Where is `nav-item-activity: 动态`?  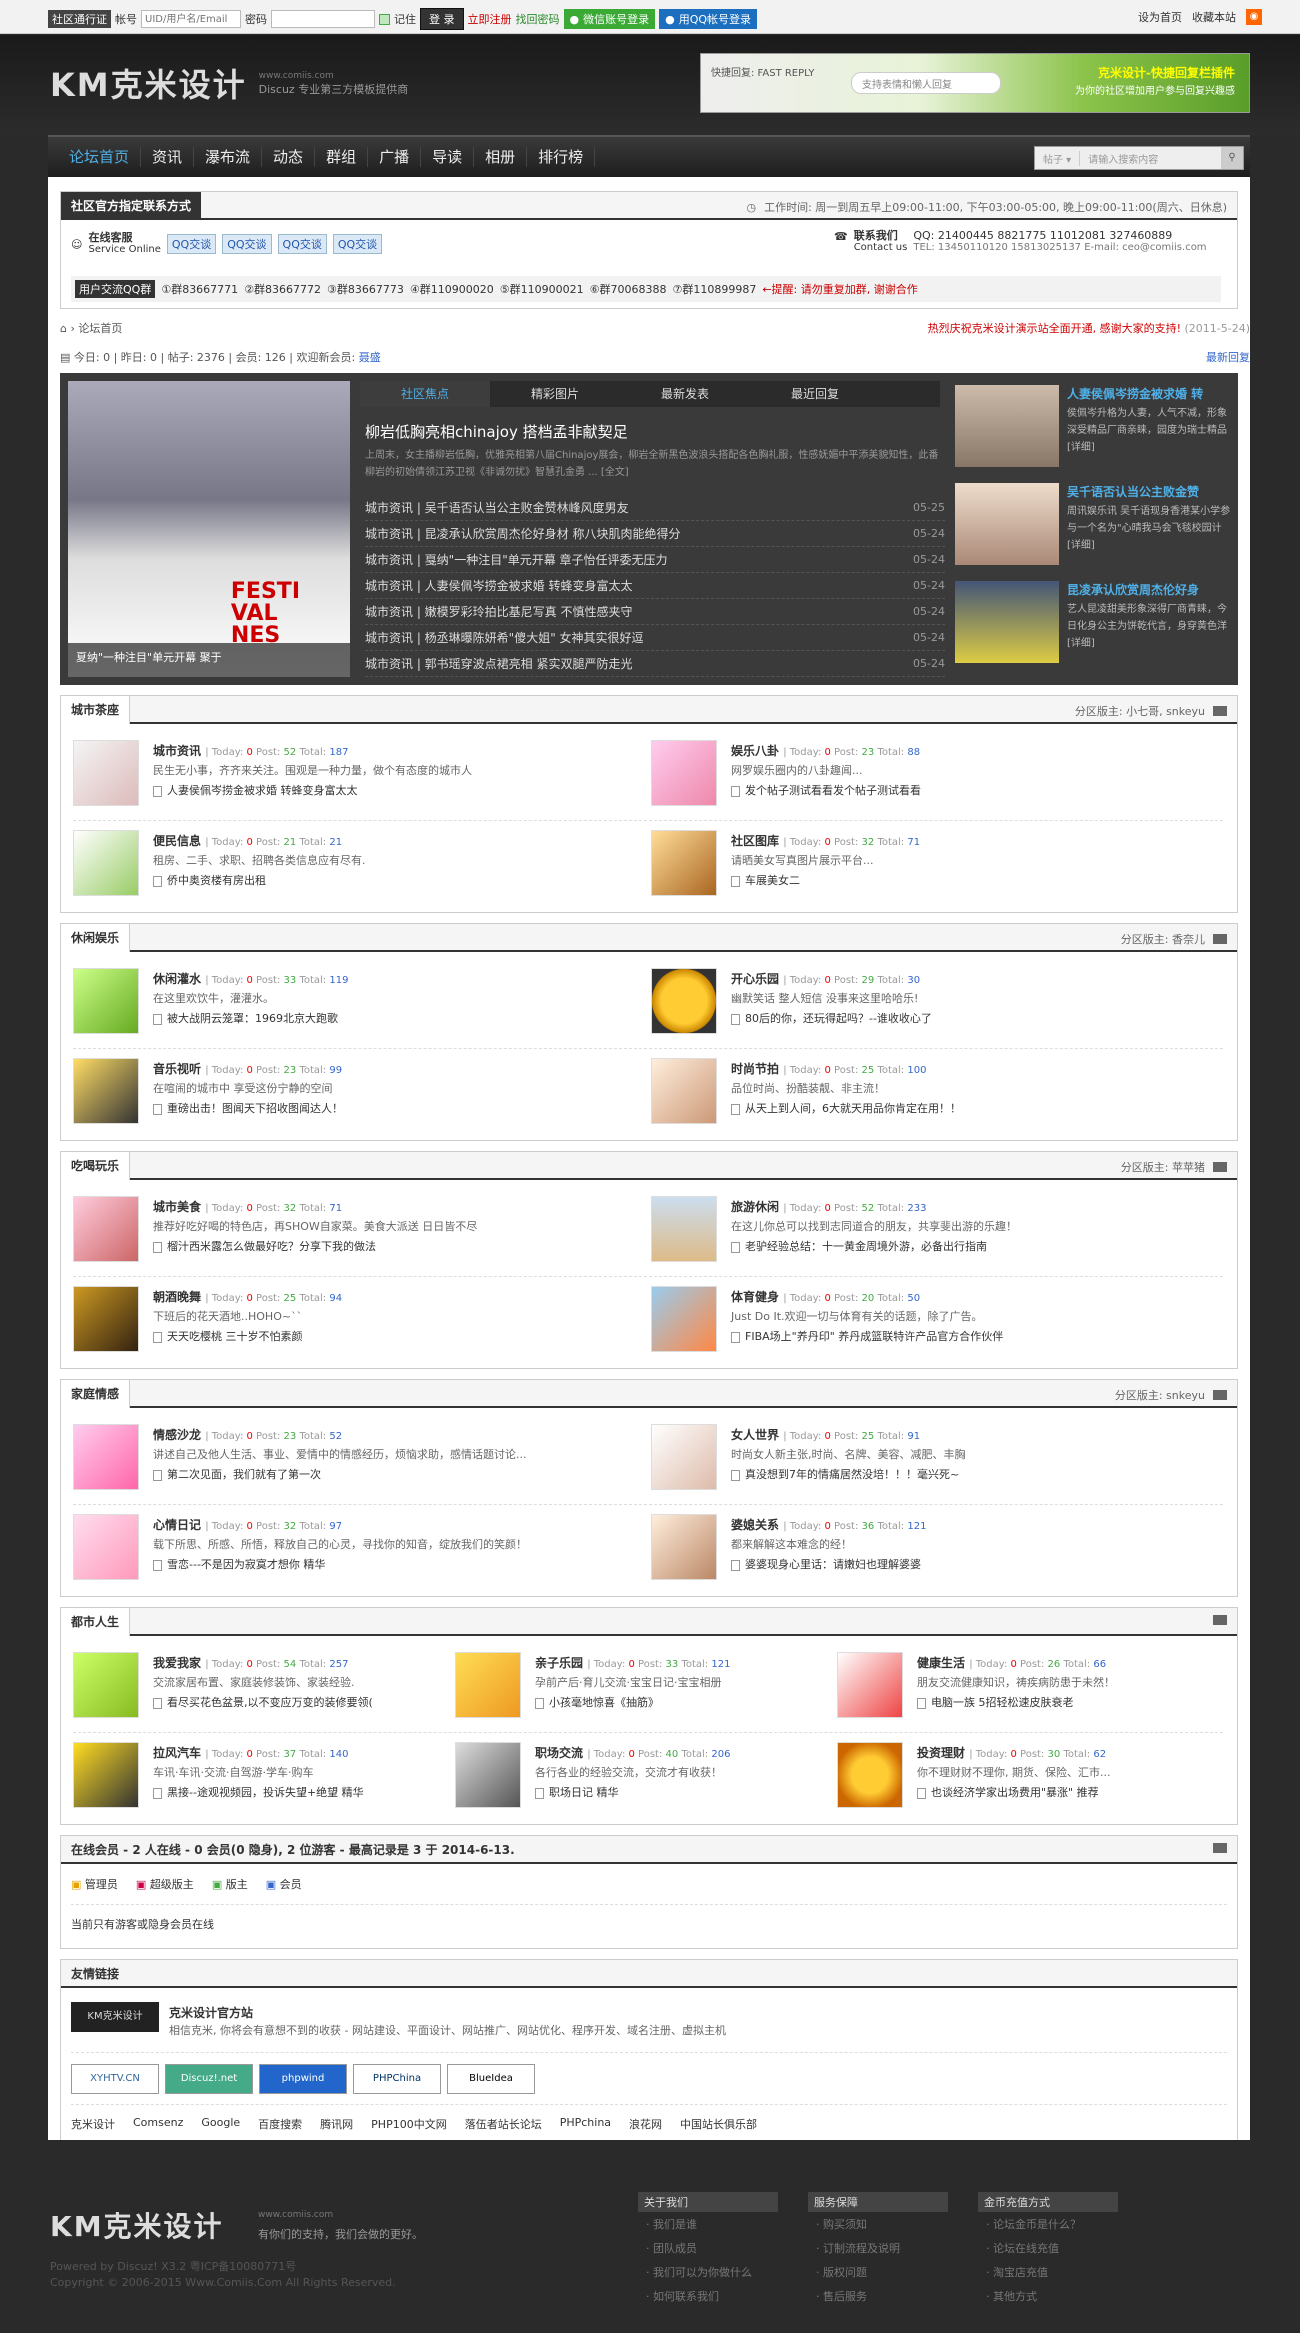
nav-item-activity: 动态 is located at coordinates (289, 157).